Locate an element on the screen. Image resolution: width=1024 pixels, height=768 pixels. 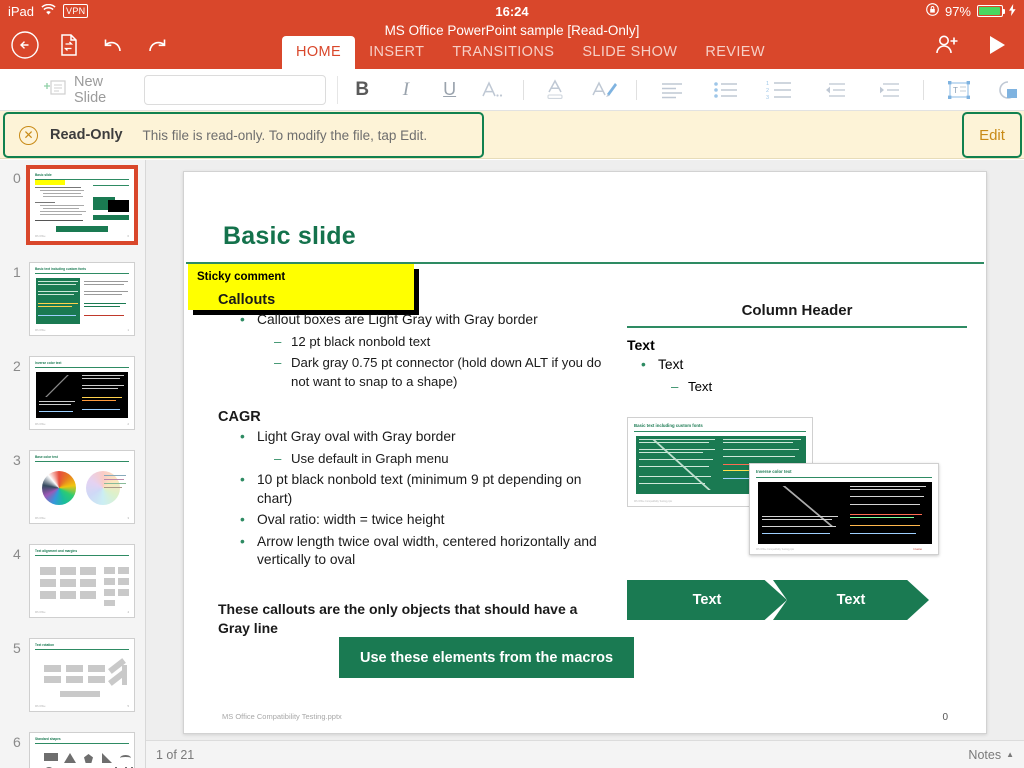
italic-button: I is located at coordinates (406, 90).